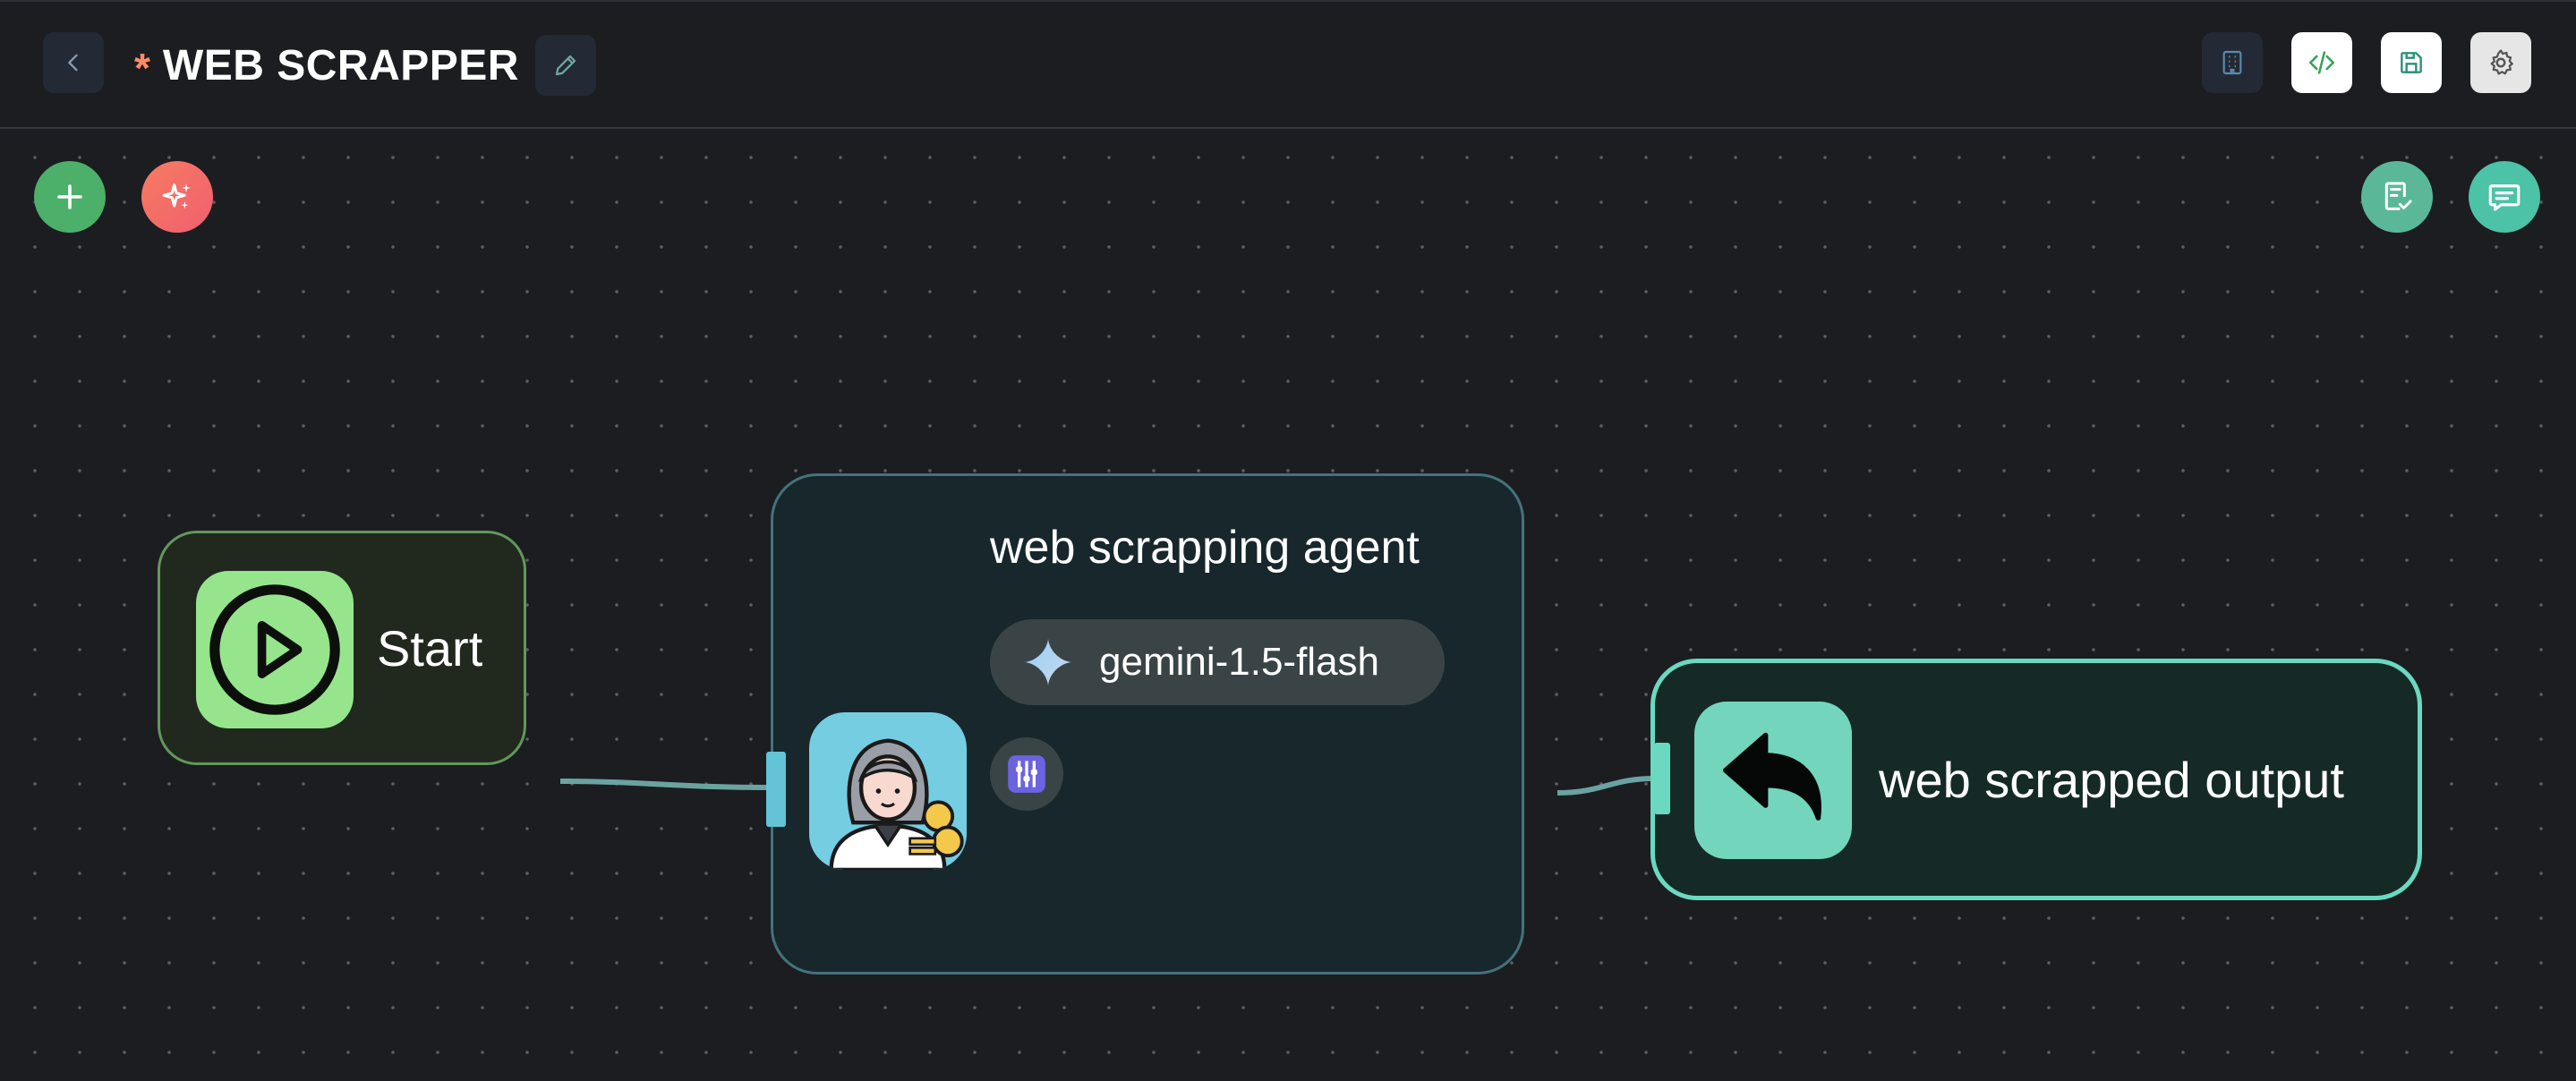 Image resolution: width=2576 pixels, height=1081 pixels. I want to click on clipboard-check-icon, so click(2398, 196).